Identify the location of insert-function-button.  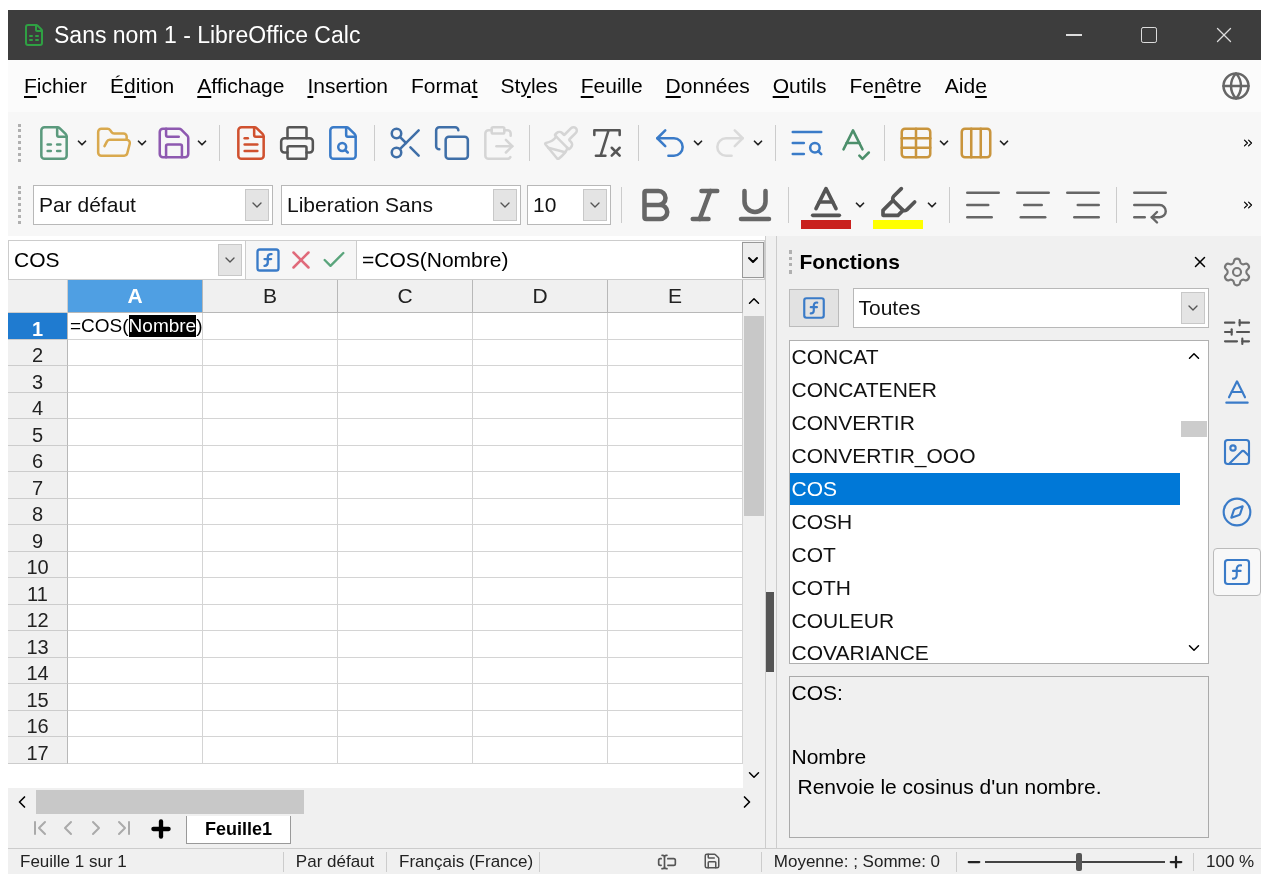
(813, 308).